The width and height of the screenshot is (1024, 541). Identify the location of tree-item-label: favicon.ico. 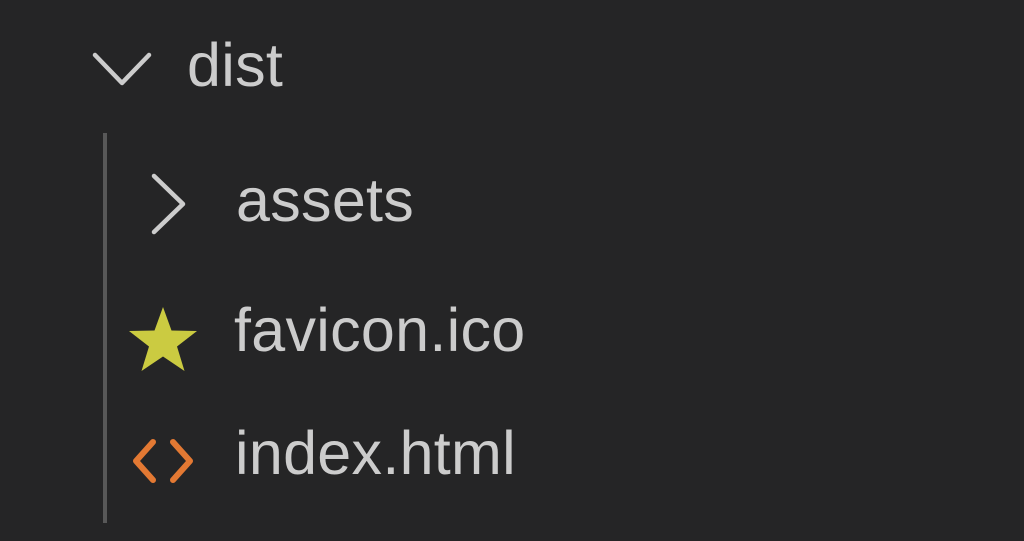
(380, 330).